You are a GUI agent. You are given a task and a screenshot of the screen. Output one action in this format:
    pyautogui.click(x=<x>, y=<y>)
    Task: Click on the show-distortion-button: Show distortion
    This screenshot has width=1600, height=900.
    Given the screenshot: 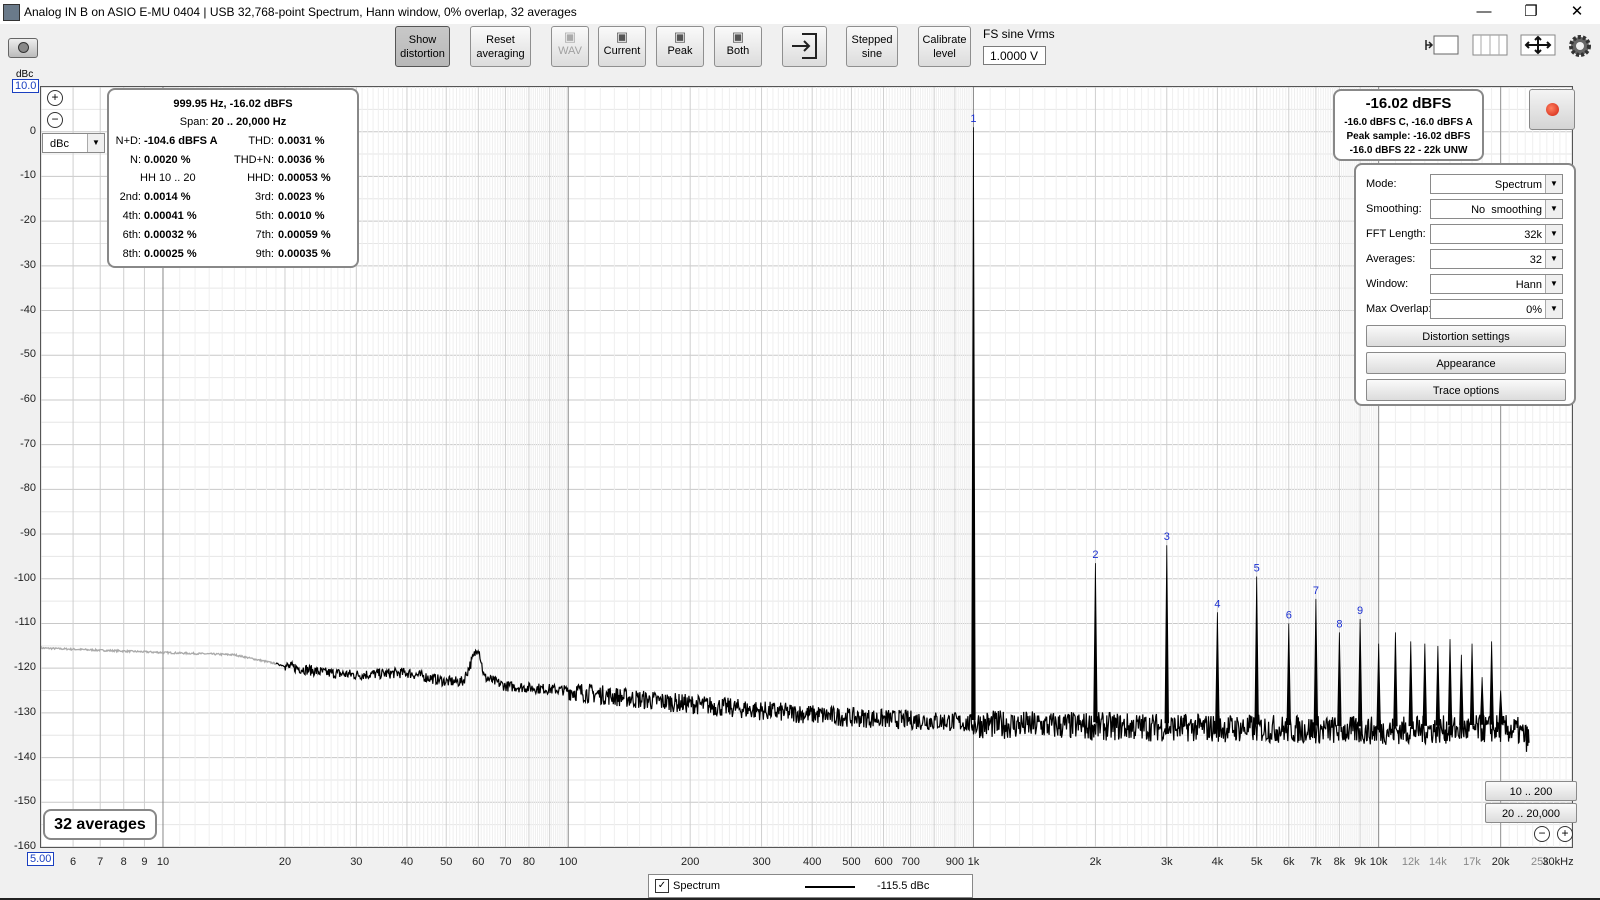 What is the action you would take?
    pyautogui.click(x=422, y=46)
    